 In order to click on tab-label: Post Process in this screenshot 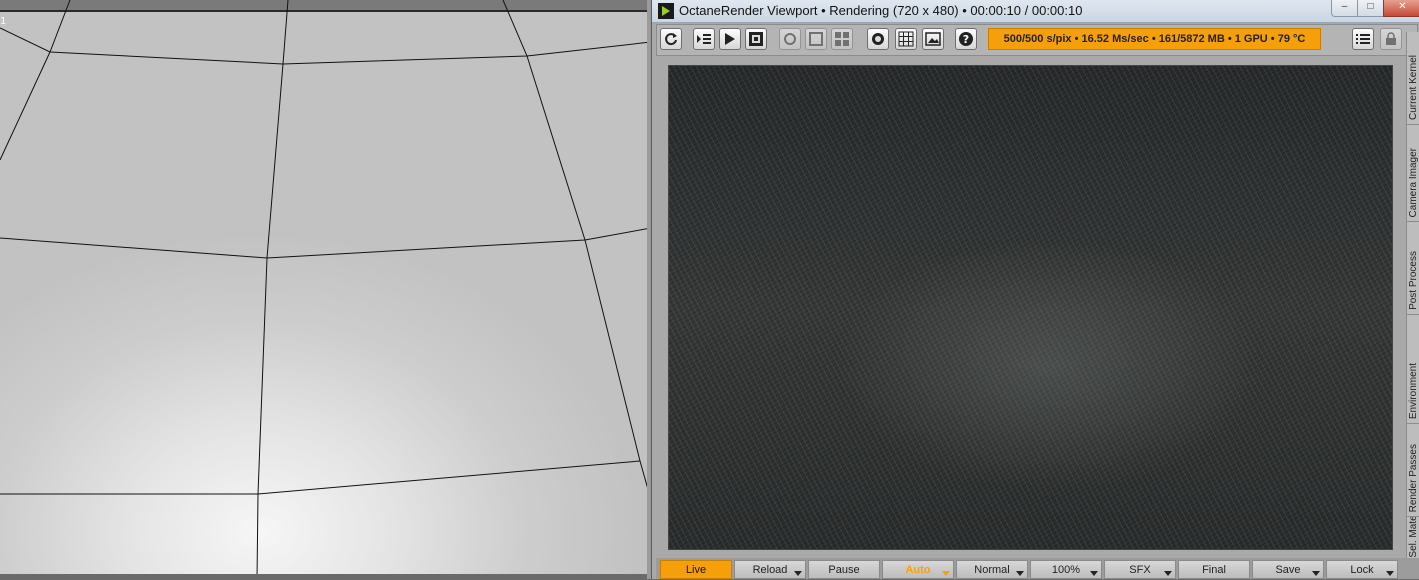, I will do `click(1413, 280)`.